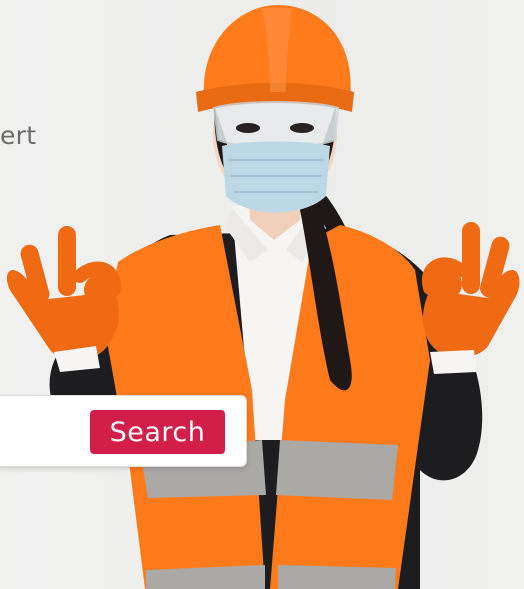  I want to click on search-input, so click(45, 433).